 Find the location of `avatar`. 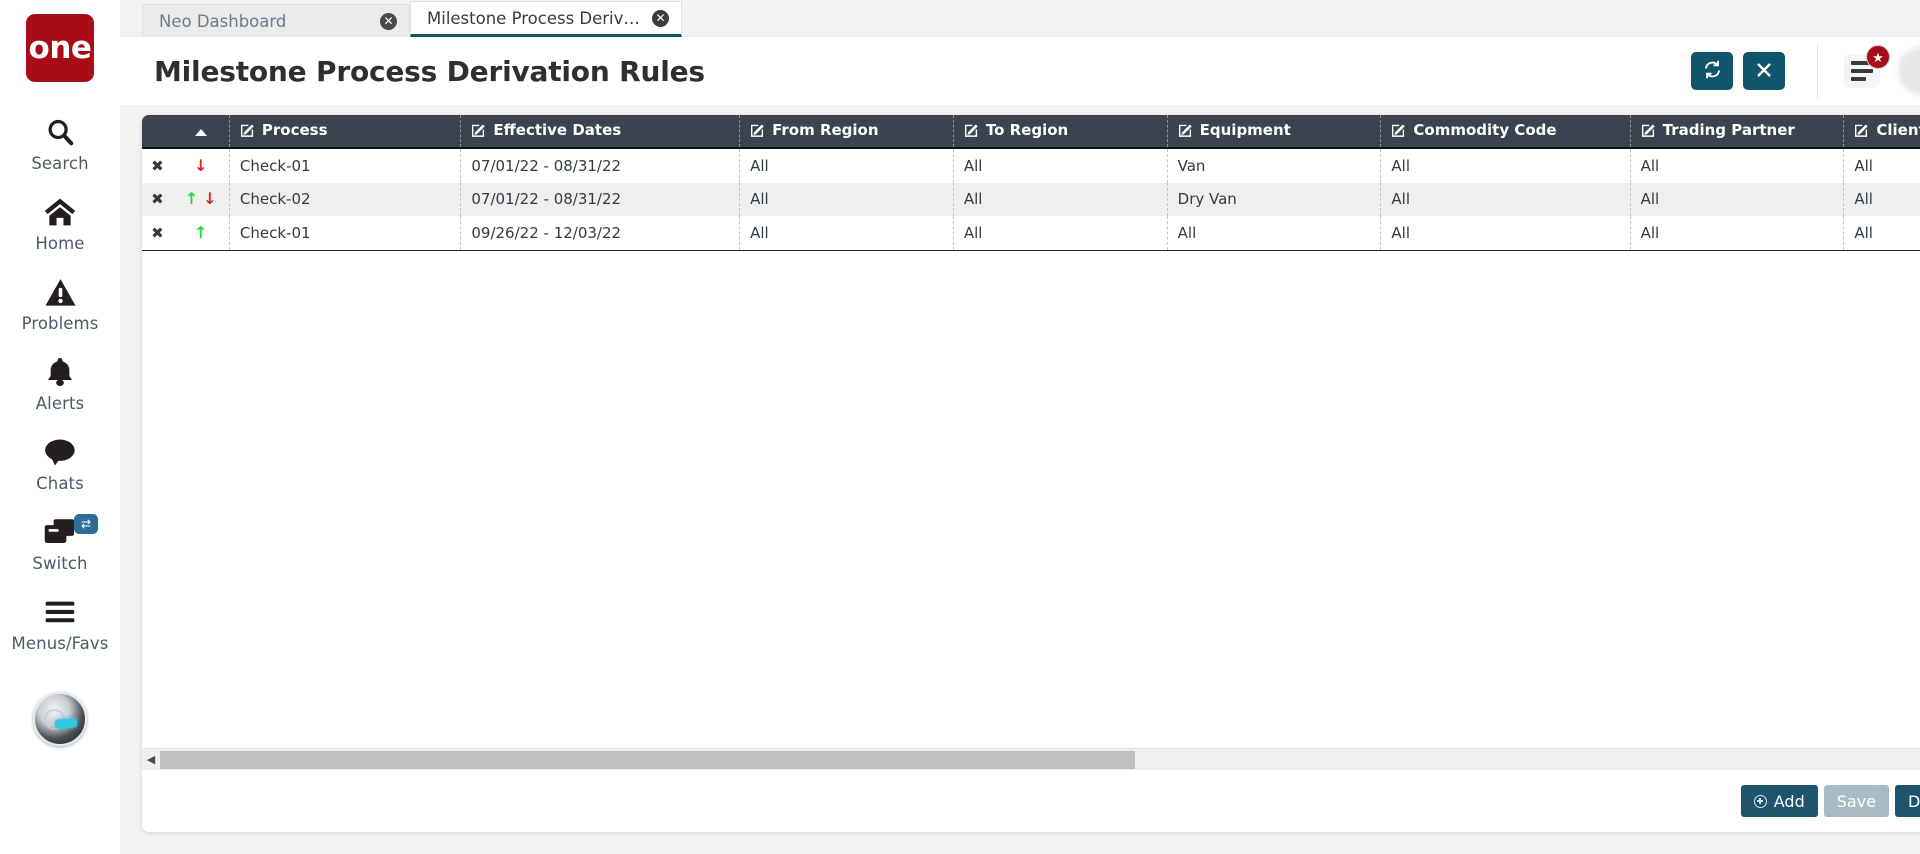

avatar is located at coordinates (1909, 71).